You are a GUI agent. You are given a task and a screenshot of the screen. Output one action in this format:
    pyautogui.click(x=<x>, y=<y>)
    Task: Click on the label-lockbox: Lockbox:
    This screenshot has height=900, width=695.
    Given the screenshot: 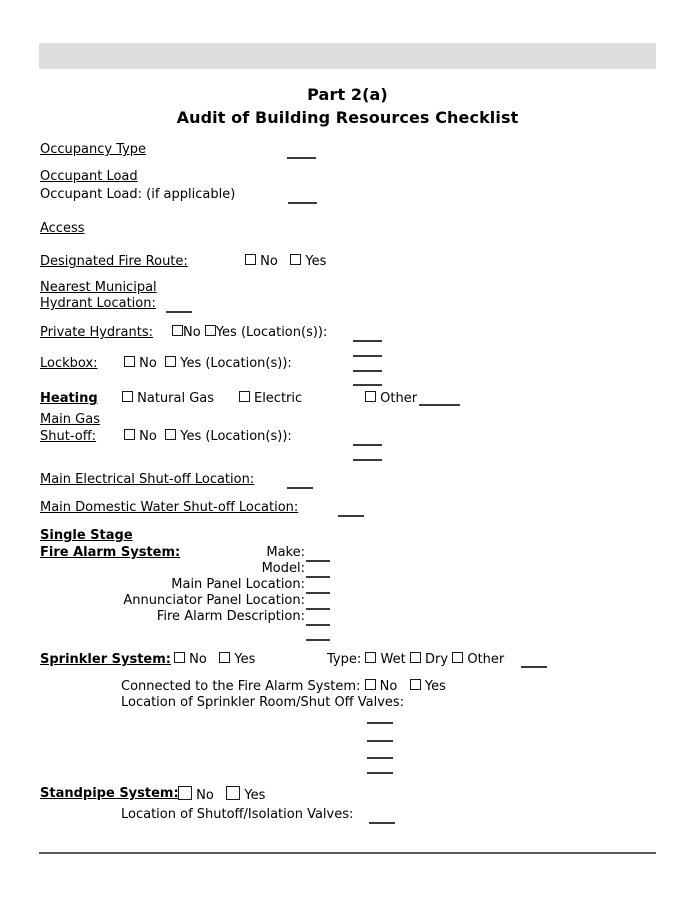 What is the action you would take?
    pyautogui.click(x=69, y=363)
    